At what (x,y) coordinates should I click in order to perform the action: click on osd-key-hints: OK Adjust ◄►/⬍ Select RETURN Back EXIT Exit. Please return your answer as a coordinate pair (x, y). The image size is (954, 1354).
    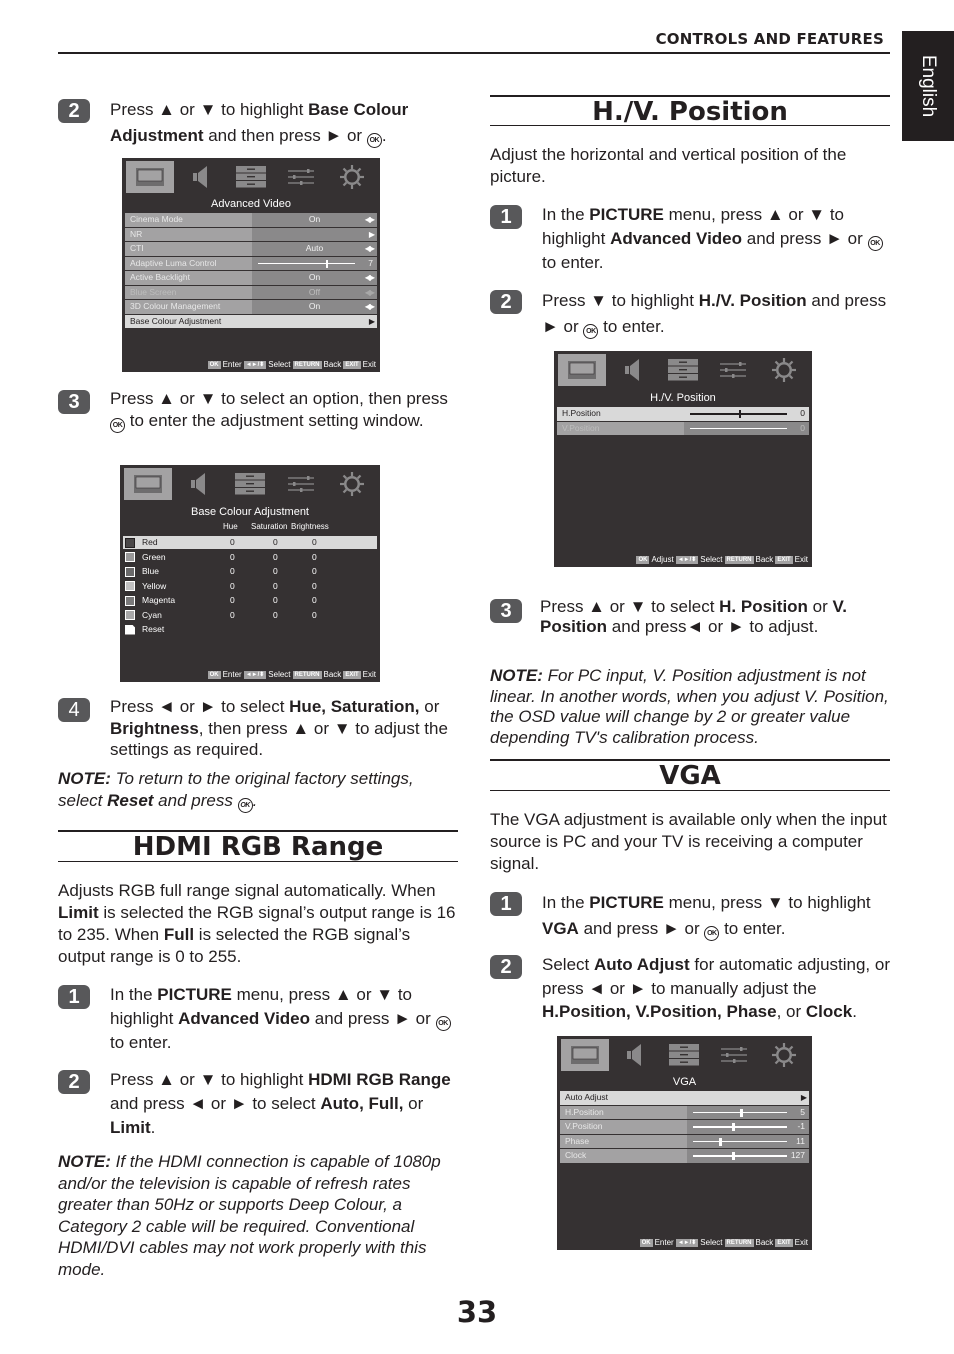
    Looking at the image, I should click on (722, 559).